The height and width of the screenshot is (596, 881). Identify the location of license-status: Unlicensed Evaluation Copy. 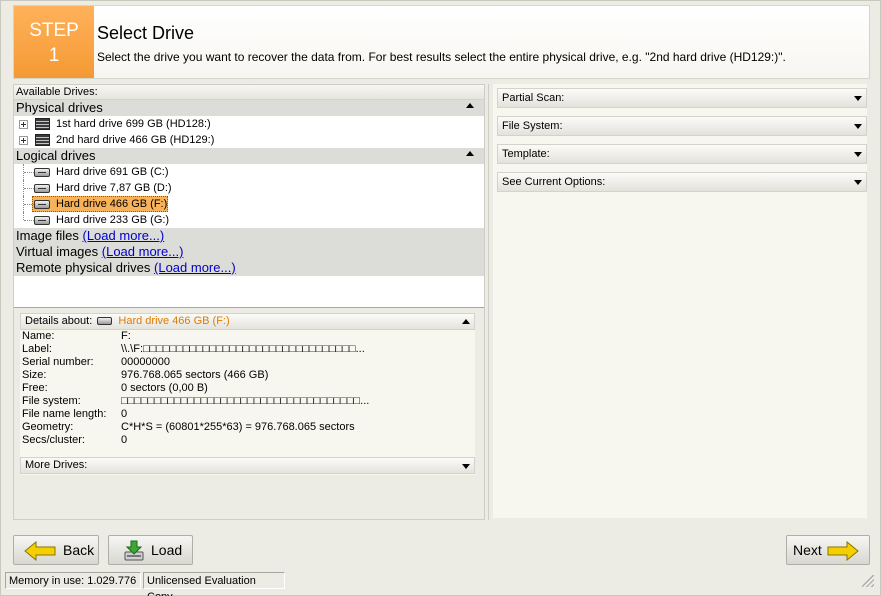
(214, 584).